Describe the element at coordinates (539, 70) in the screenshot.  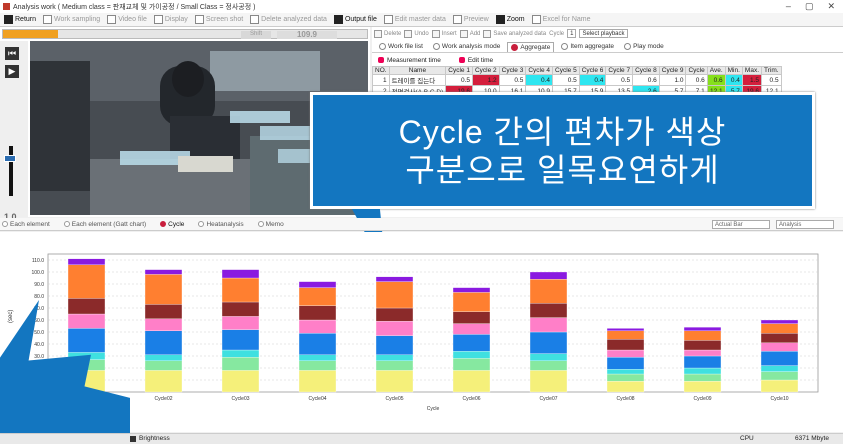
I see `column-header: Cycle 4` at that location.